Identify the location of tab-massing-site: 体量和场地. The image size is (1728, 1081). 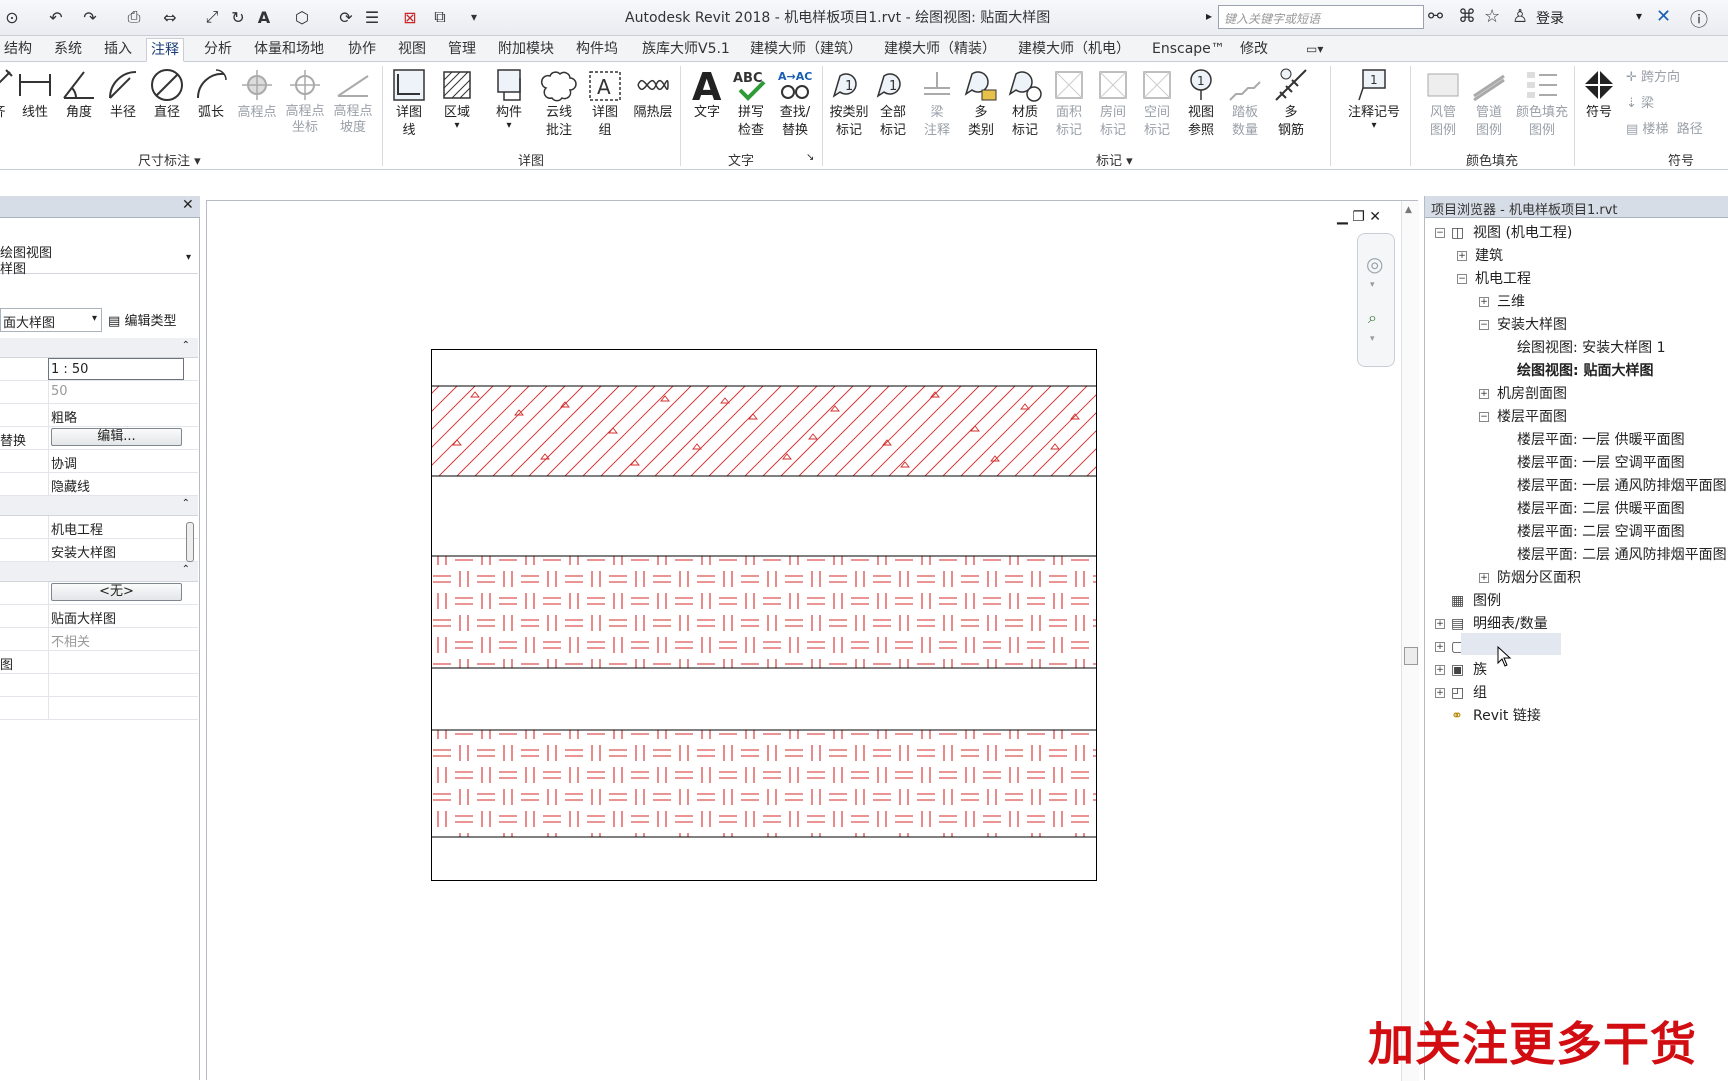
(289, 50).